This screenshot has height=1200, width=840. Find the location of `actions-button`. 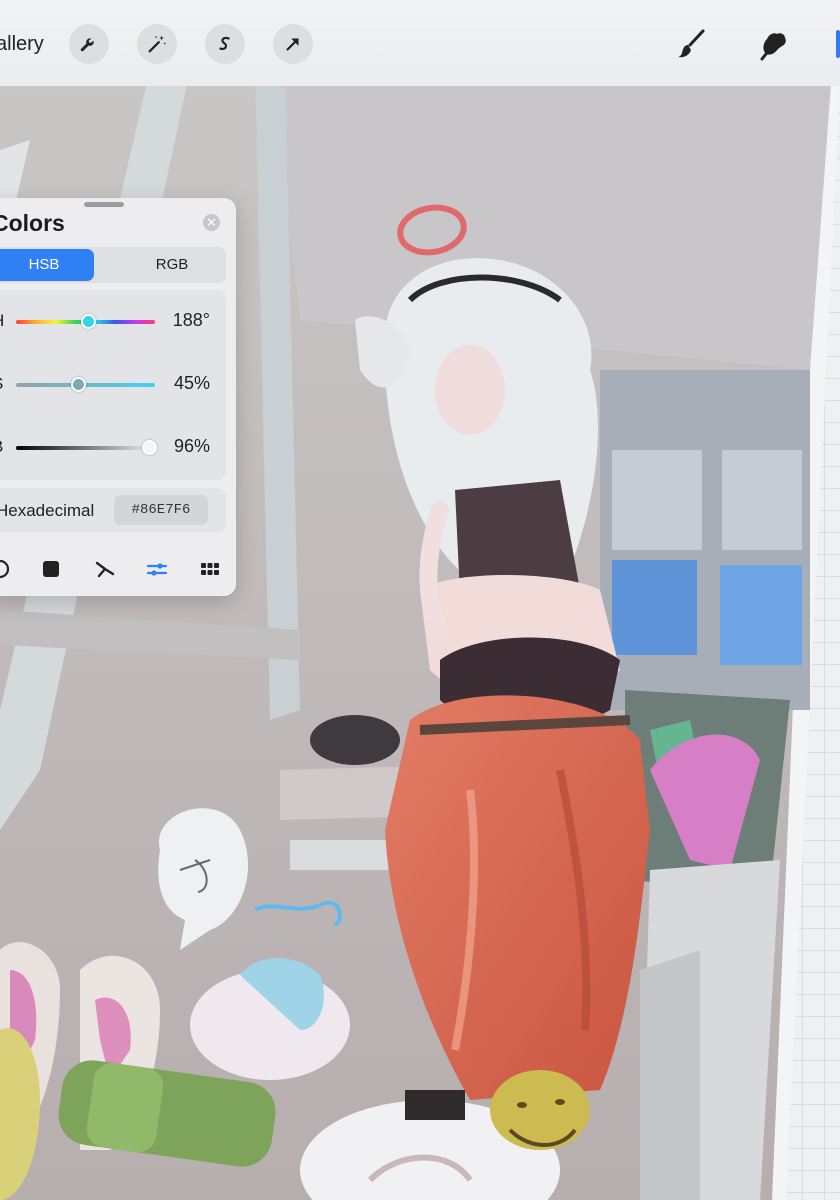

actions-button is located at coordinates (89, 44).